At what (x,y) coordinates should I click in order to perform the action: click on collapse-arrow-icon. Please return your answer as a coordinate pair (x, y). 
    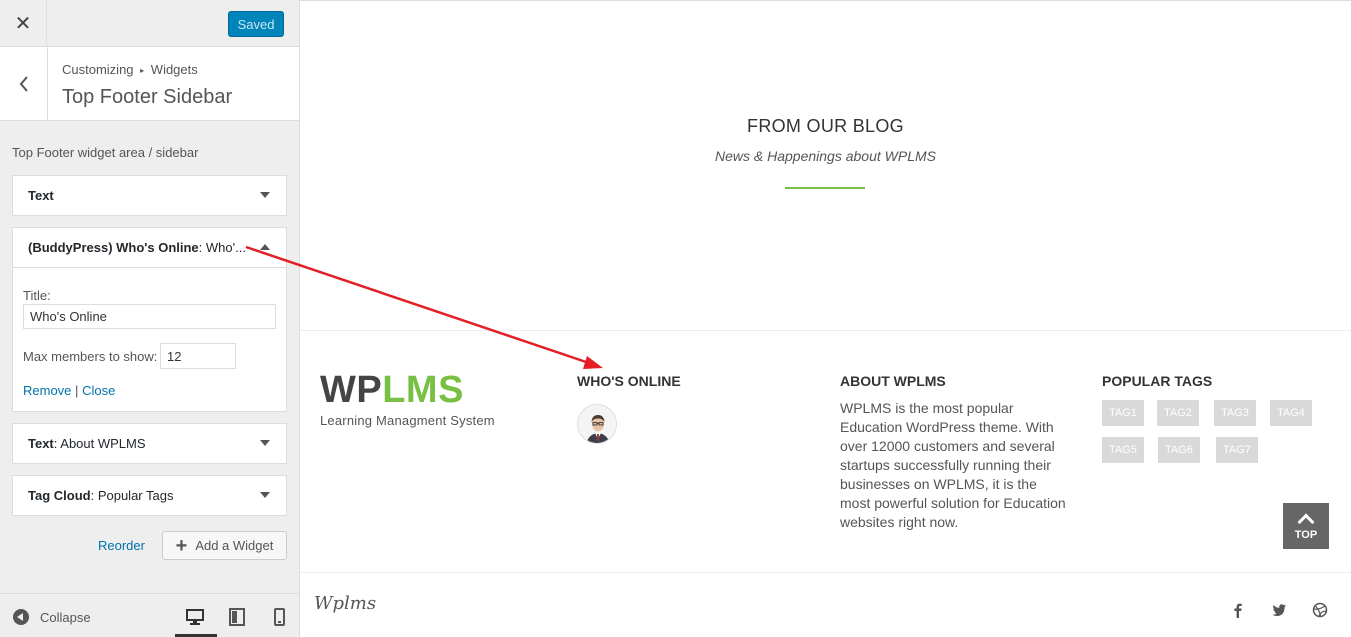
    Looking at the image, I should click on (265, 247).